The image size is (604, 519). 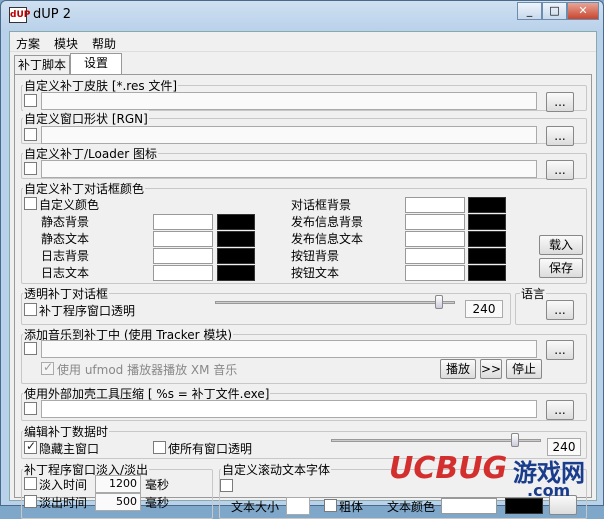 What do you see at coordinates (487, 239) in the screenshot?
I see `info-text-preview` at bounding box center [487, 239].